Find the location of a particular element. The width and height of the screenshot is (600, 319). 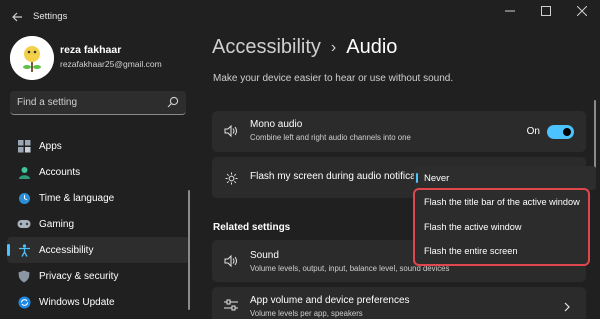

flash-dropdown-value: Never is located at coordinates (437, 178).